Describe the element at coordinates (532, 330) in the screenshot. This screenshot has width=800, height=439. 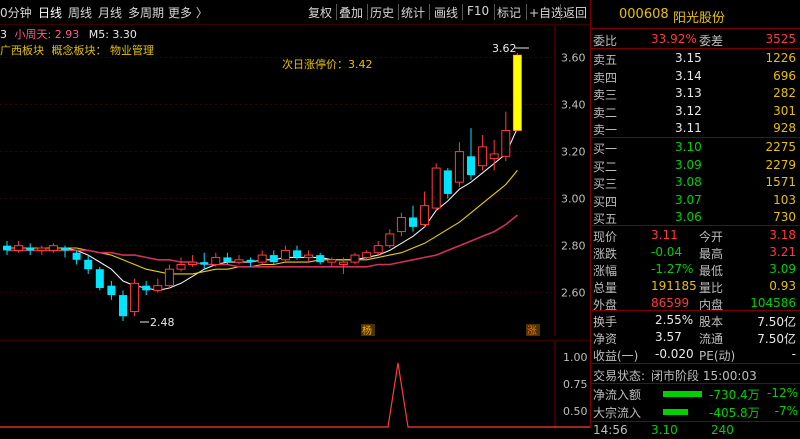
I see `marker-zhang: 涨` at that location.